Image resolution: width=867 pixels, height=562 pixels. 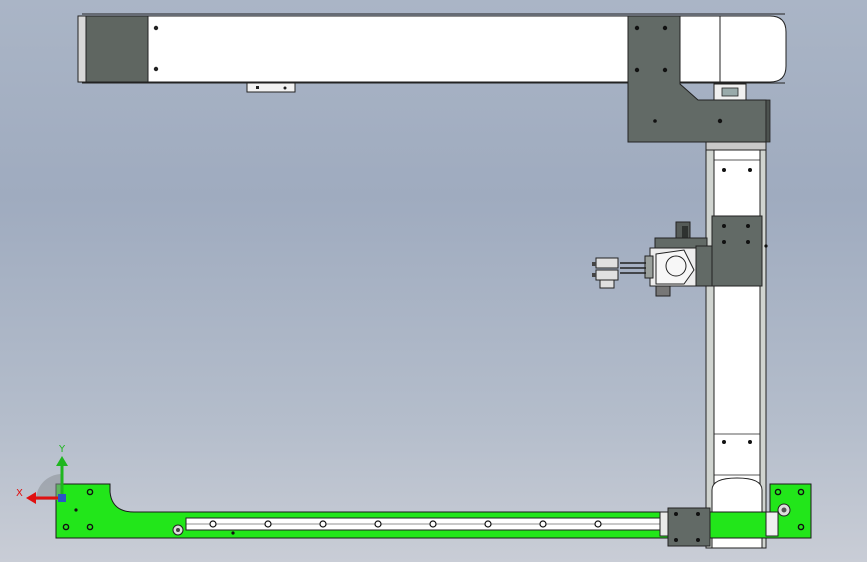 I want to click on coordinate-triad-icon: Y X, so click(x=42, y=474).